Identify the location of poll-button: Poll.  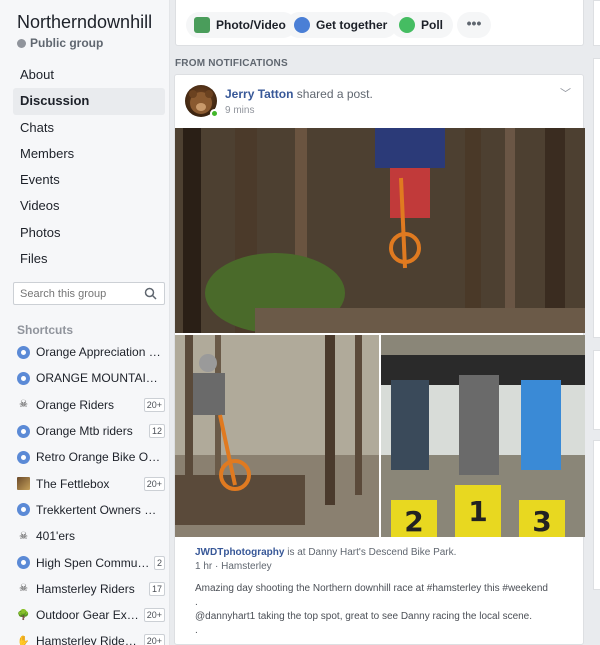
(422, 25).